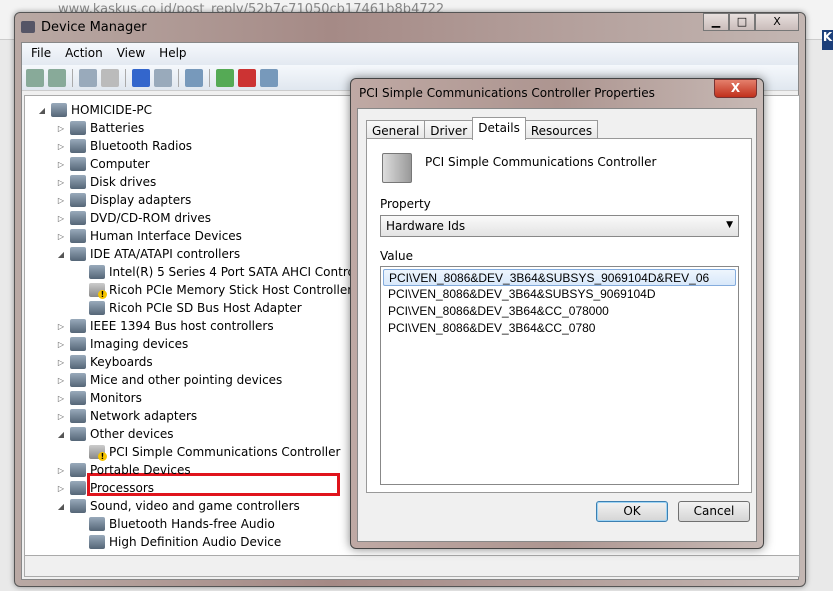 The width and height of the screenshot is (833, 591). Describe the element at coordinates (124, 146) in the screenshot. I see `tree-item: ▷ Bluetooth Radios` at that location.